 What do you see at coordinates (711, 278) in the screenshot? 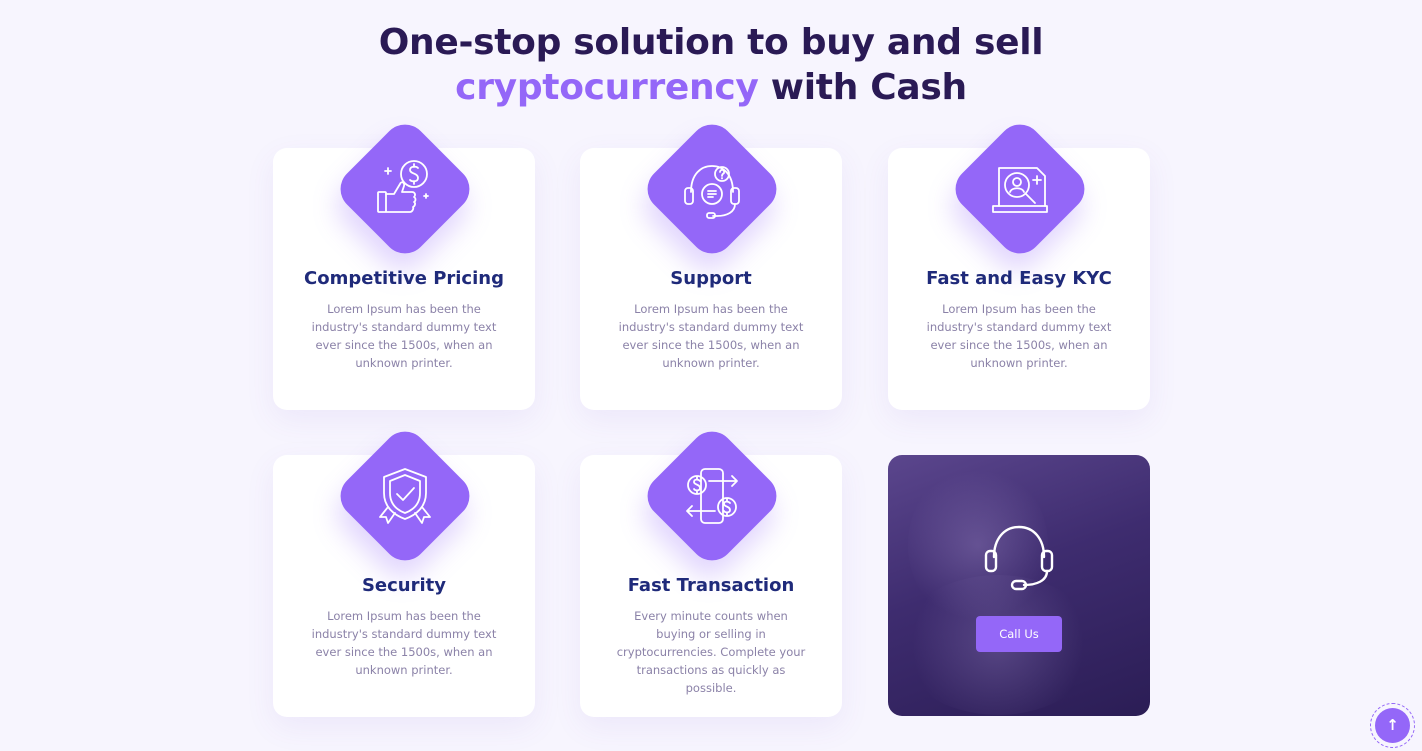
I see `card-title: Support` at bounding box center [711, 278].